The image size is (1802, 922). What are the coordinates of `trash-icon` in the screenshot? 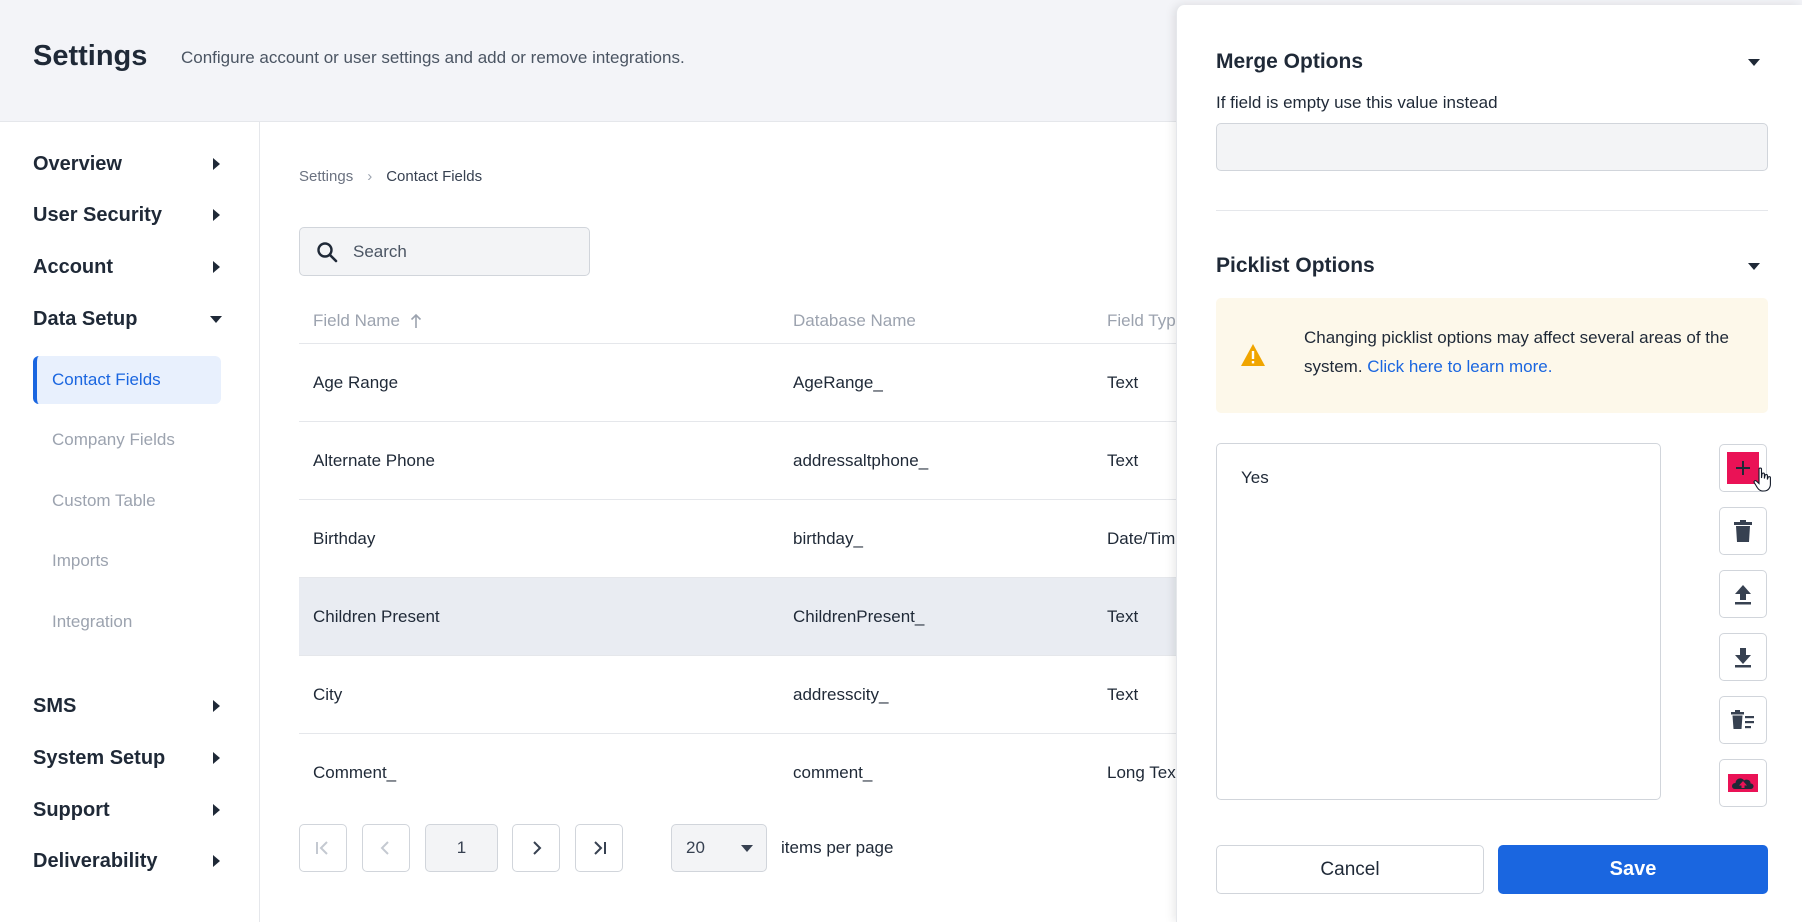 It's located at (1743, 531).